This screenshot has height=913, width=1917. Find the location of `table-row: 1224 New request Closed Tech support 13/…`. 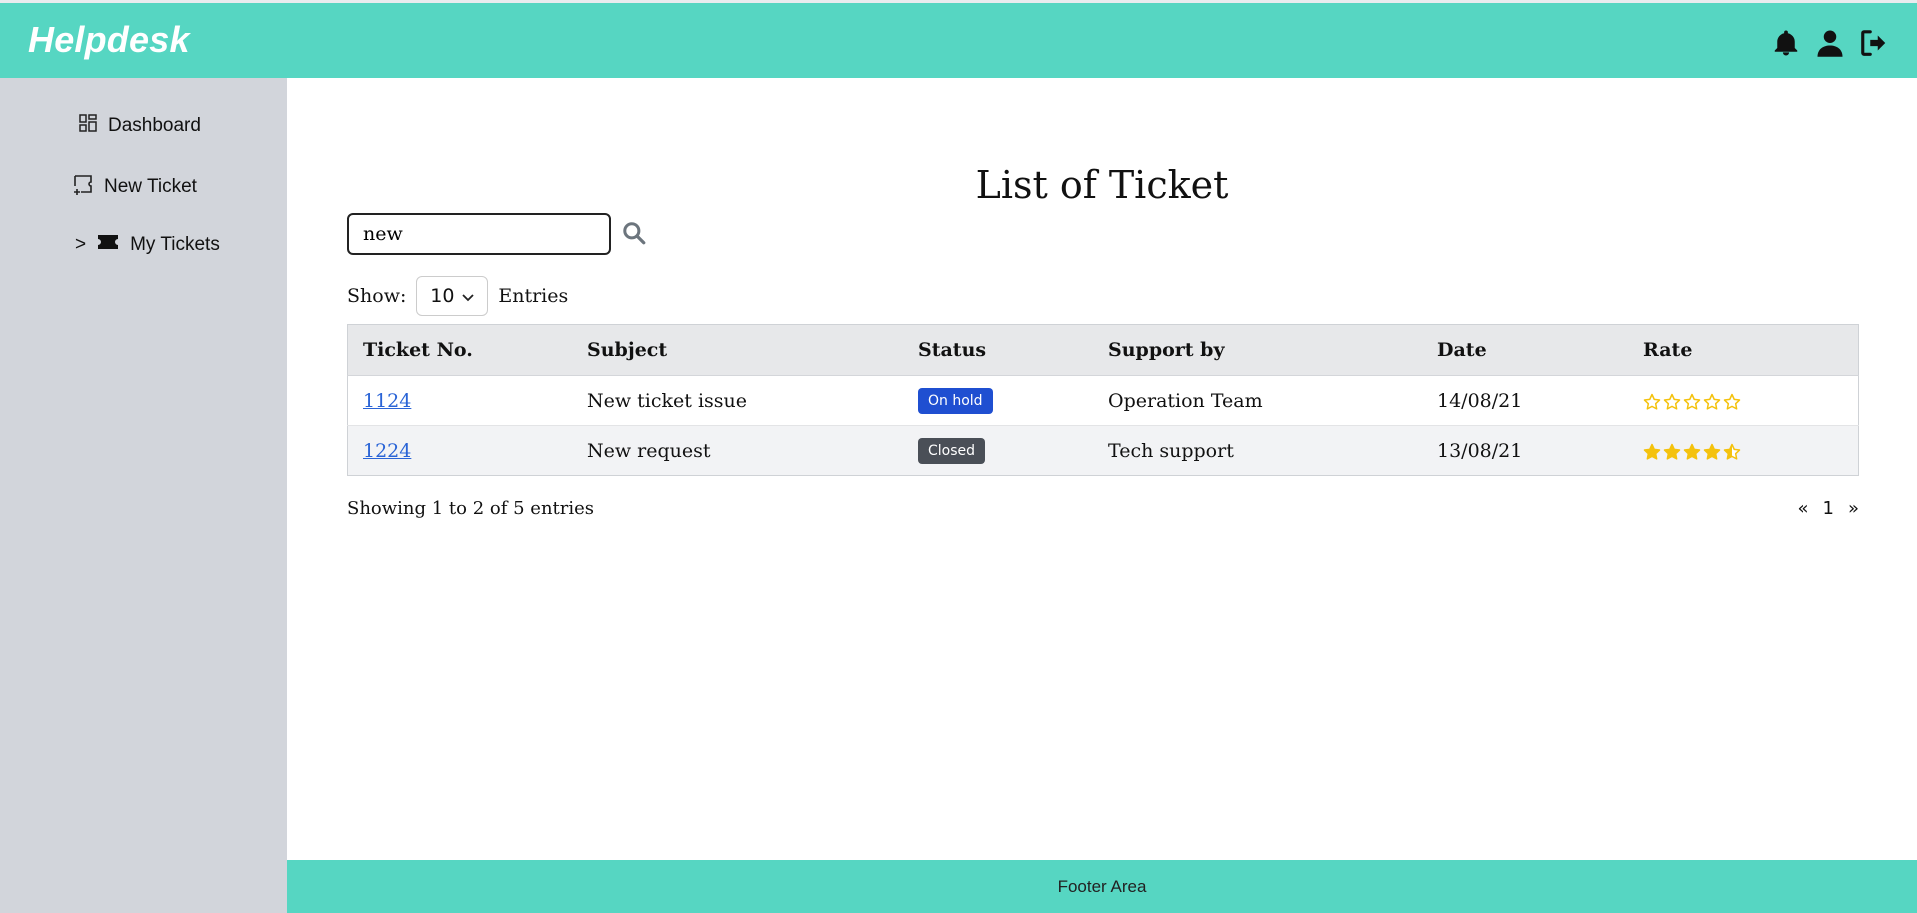

table-row: 1224 New request Closed Tech support 13/… is located at coordinates (1103, 450).